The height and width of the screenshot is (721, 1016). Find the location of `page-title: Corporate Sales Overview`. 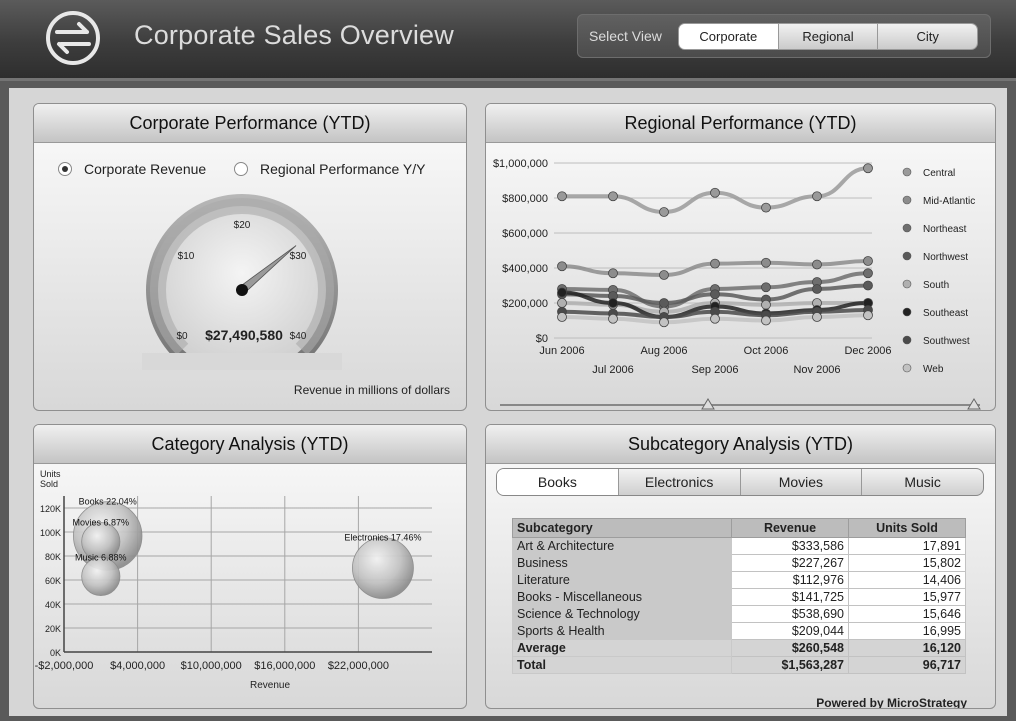

page-title: Corporate Sales Overview is located at coordinates (294, 35).